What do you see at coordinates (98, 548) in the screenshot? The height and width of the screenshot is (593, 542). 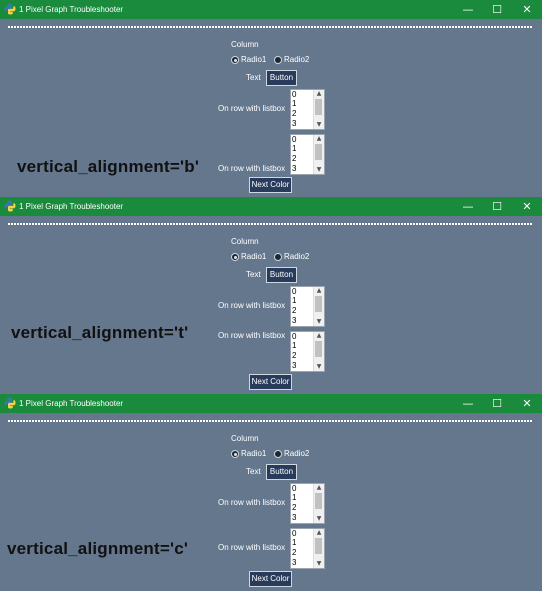 I see `alignment-caption: vertical_alignment='c'` at bounding box center [98, 548].